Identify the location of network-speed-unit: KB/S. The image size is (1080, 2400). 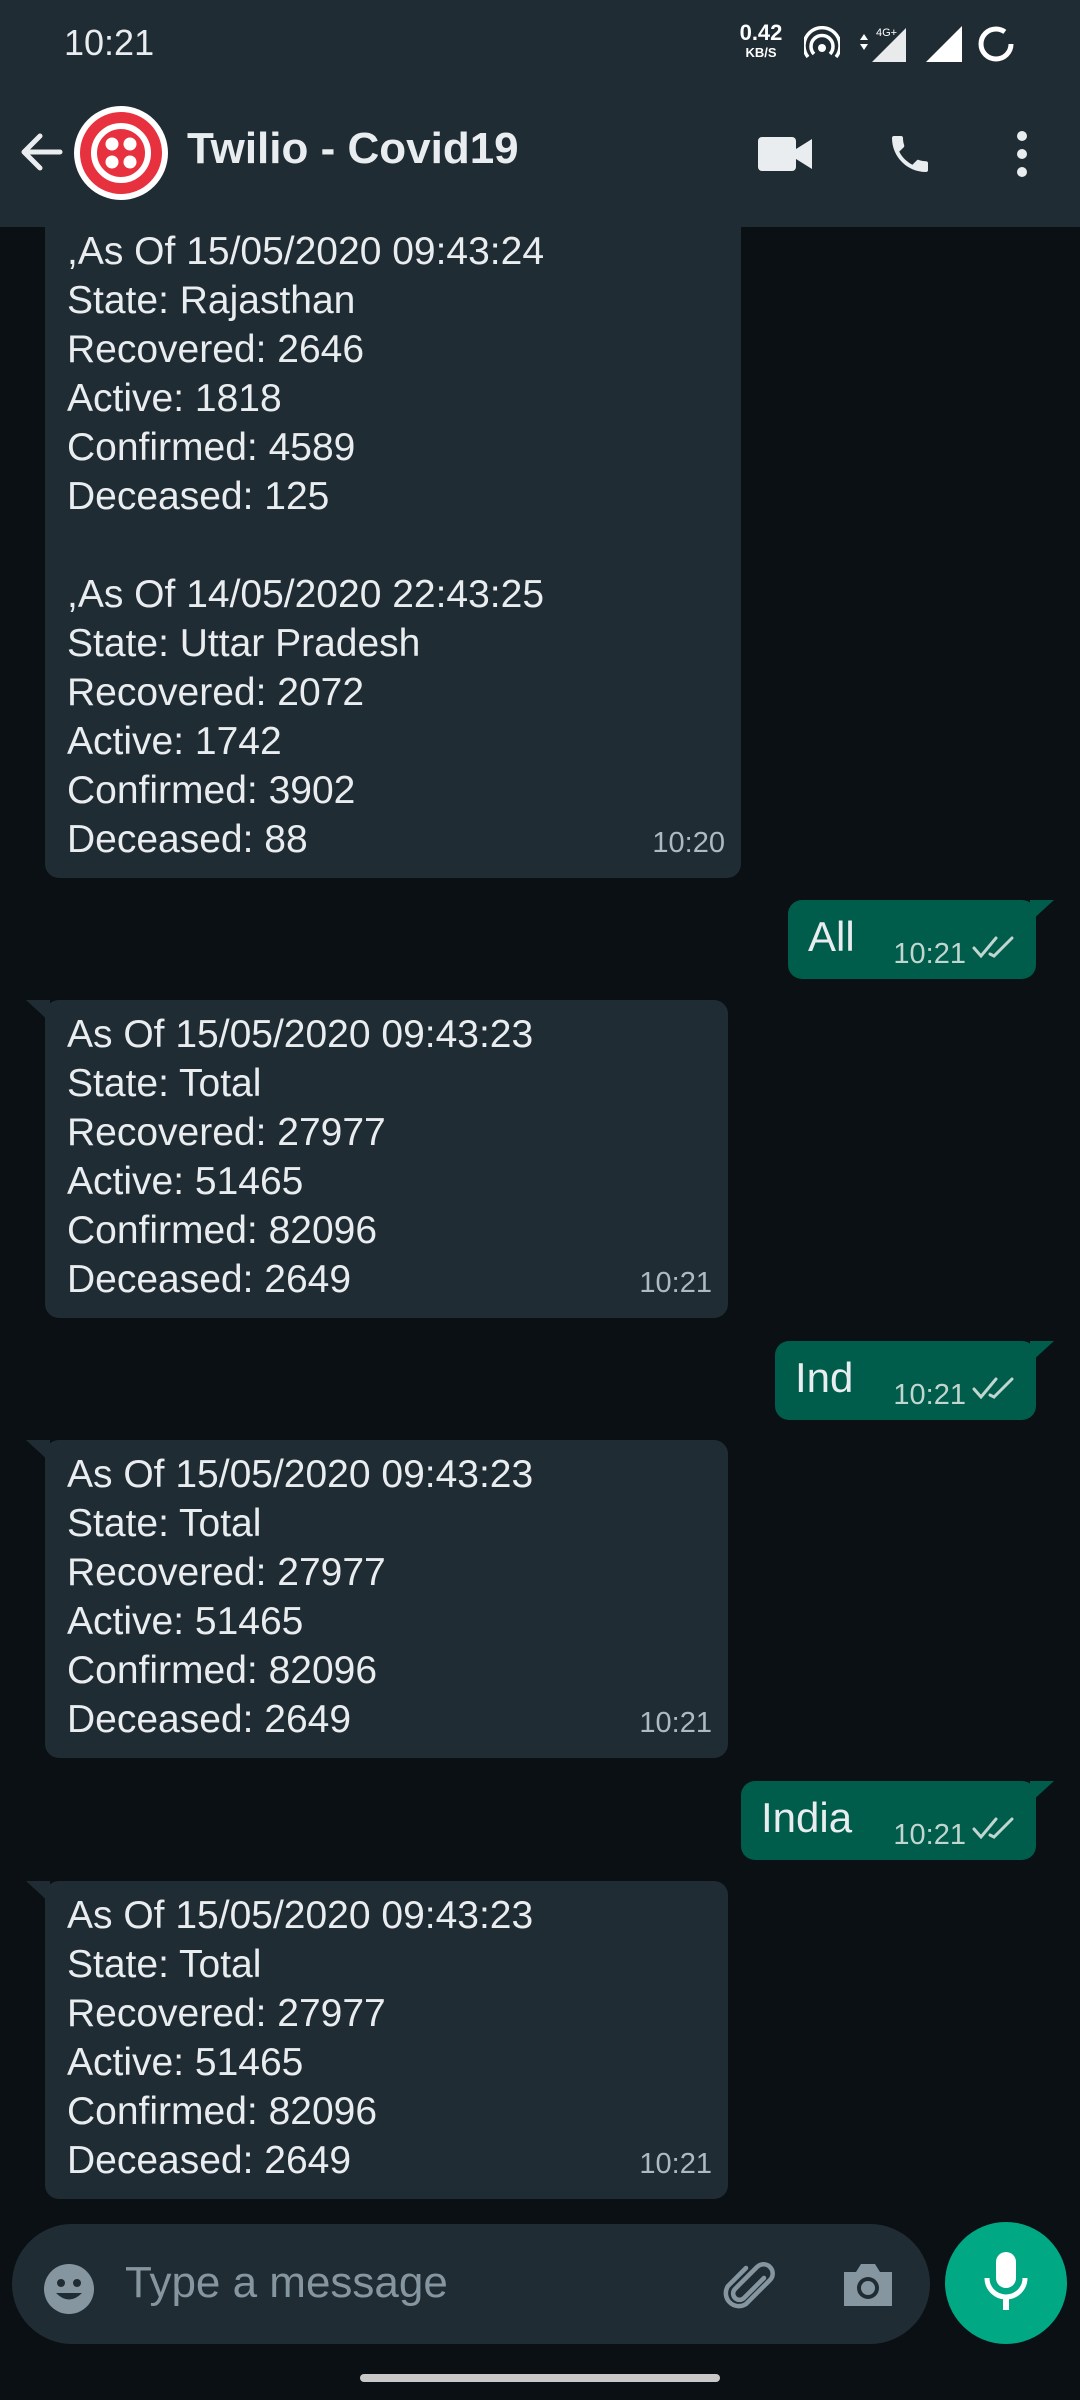
(761, 52).